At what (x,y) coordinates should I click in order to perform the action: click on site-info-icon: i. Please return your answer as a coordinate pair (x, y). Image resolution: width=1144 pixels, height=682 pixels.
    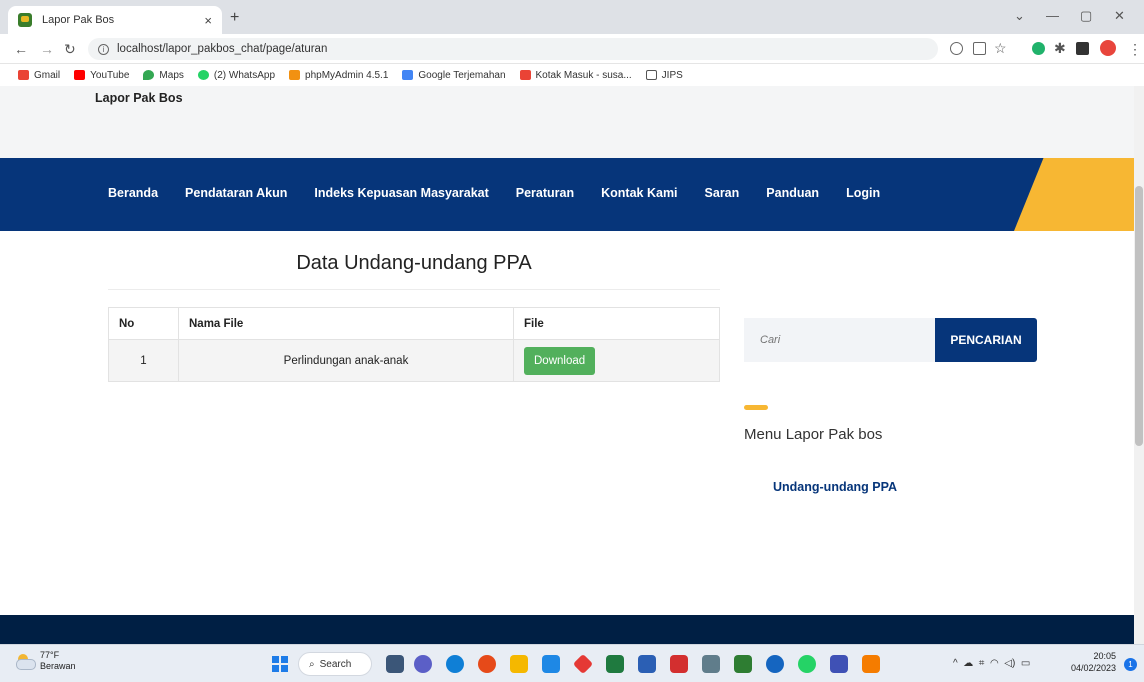
    Looking at the image, I should click on (103, 49).